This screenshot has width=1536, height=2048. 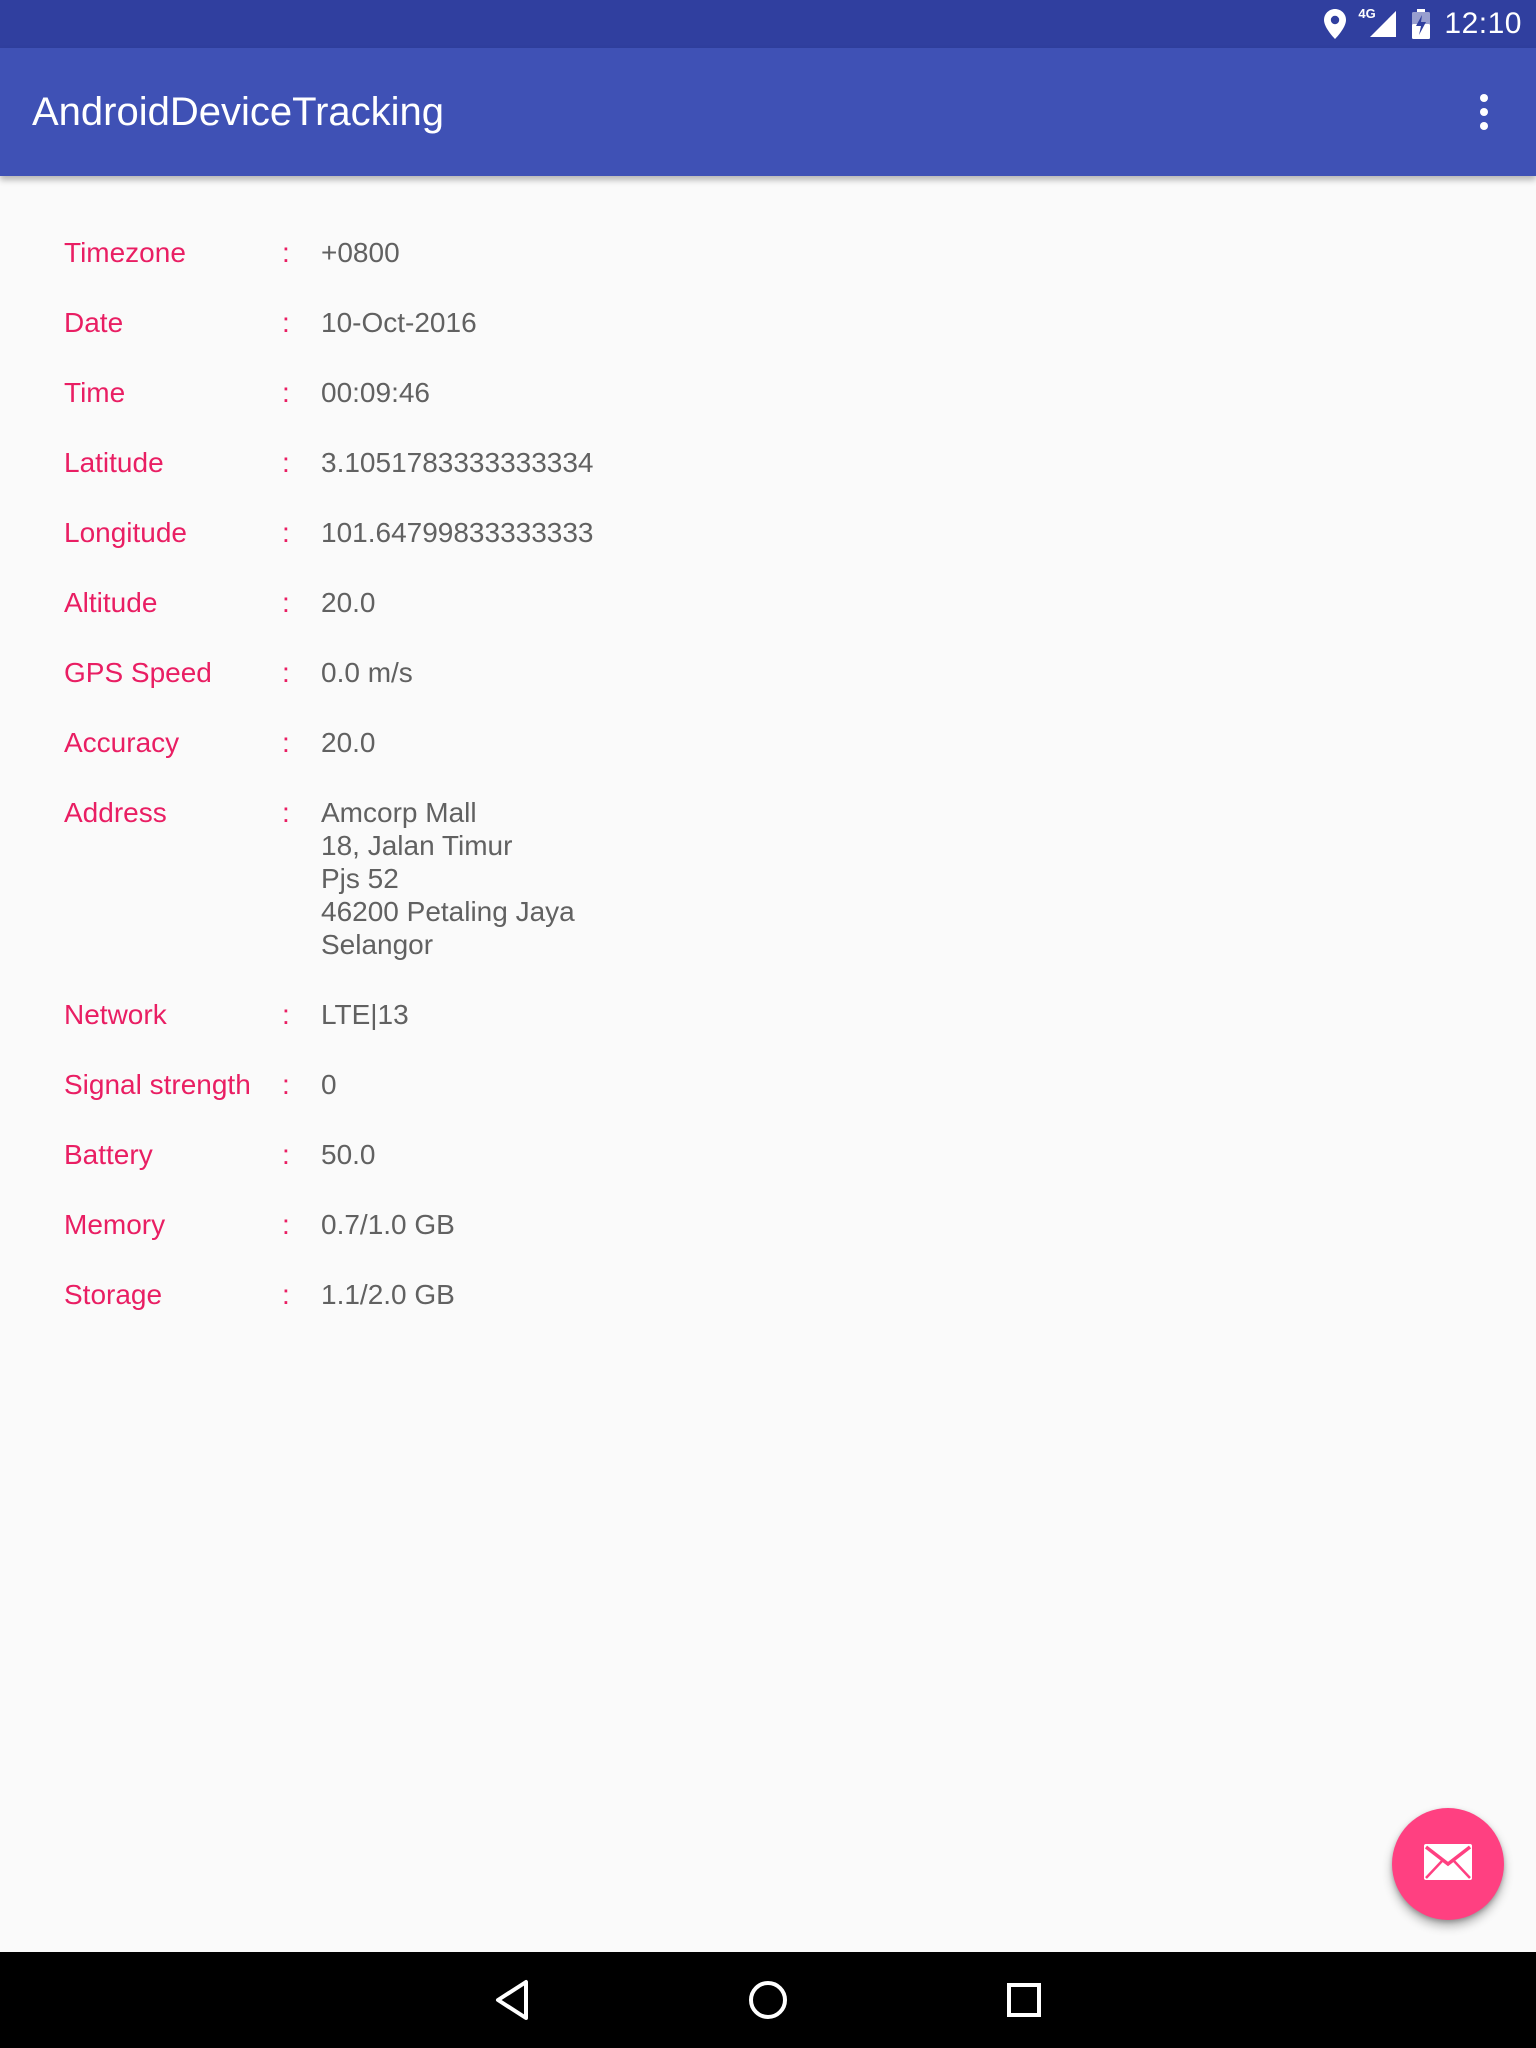 What do you see at coordinates (125, 252) in the screenshot?
I see `info-label: Timezone` at bounding box center [125, 252].